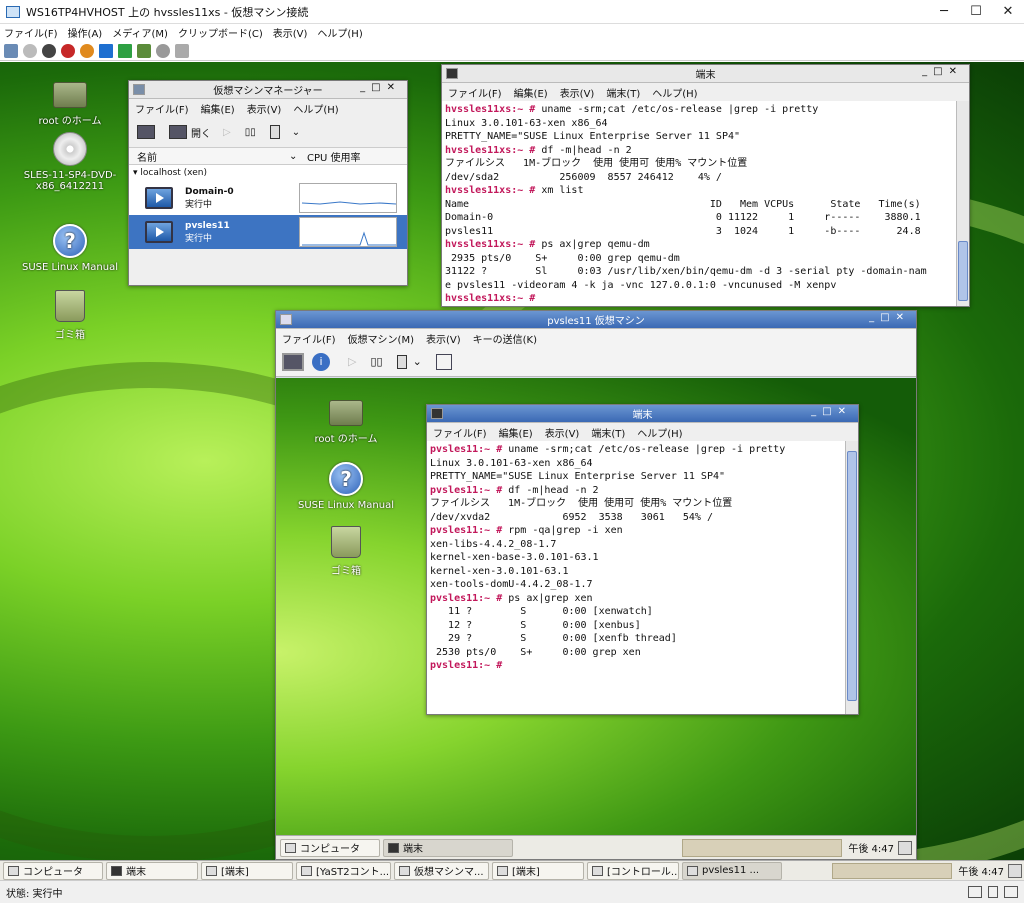 The image size is (1024, 903). Describe the element at coordinates (268, 232) in the screenshot. I see `vm-row-pvsles11: pvsles11 実行中` at that location.